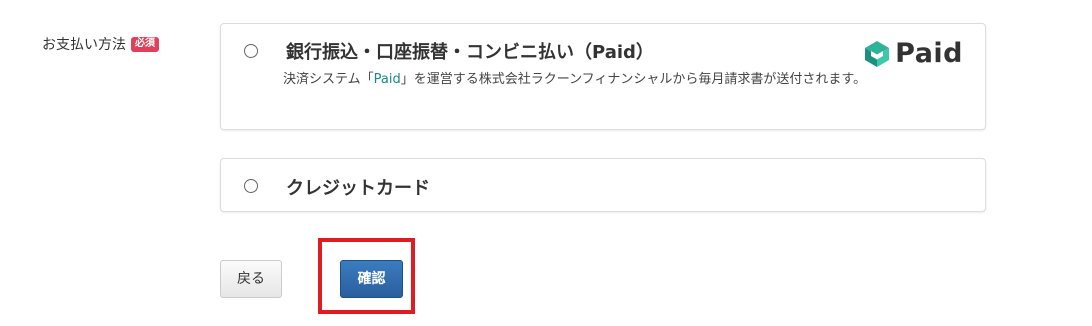 The image size is (1092, 326). I want to click on radio-credit, so click(251, 186).